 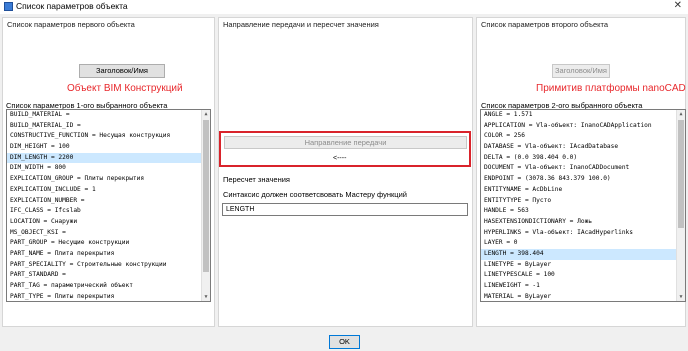 What do you see at coordinates (108, 115) in the screenshot?
I see `list-item: BUILD_MATERIAL =` at bounding box center [108, 115].